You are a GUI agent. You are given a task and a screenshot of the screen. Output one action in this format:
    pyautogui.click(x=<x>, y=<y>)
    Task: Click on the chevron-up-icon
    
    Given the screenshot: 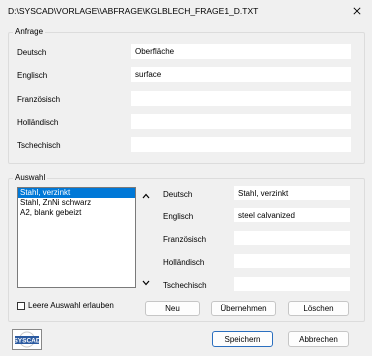 What is the action you would take?
    pyautogui.click(x=146, y=196)
    